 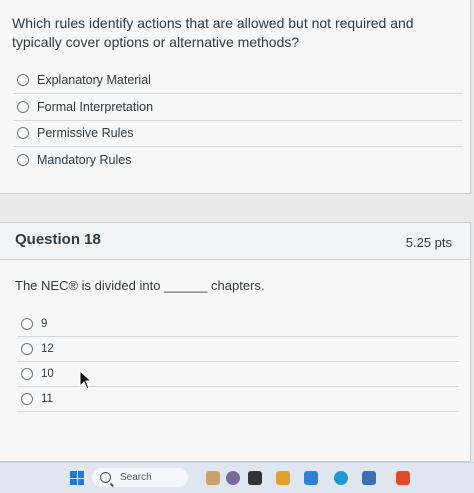 I want to click on windows-taskbar: Search, so click(x=237, y=477).